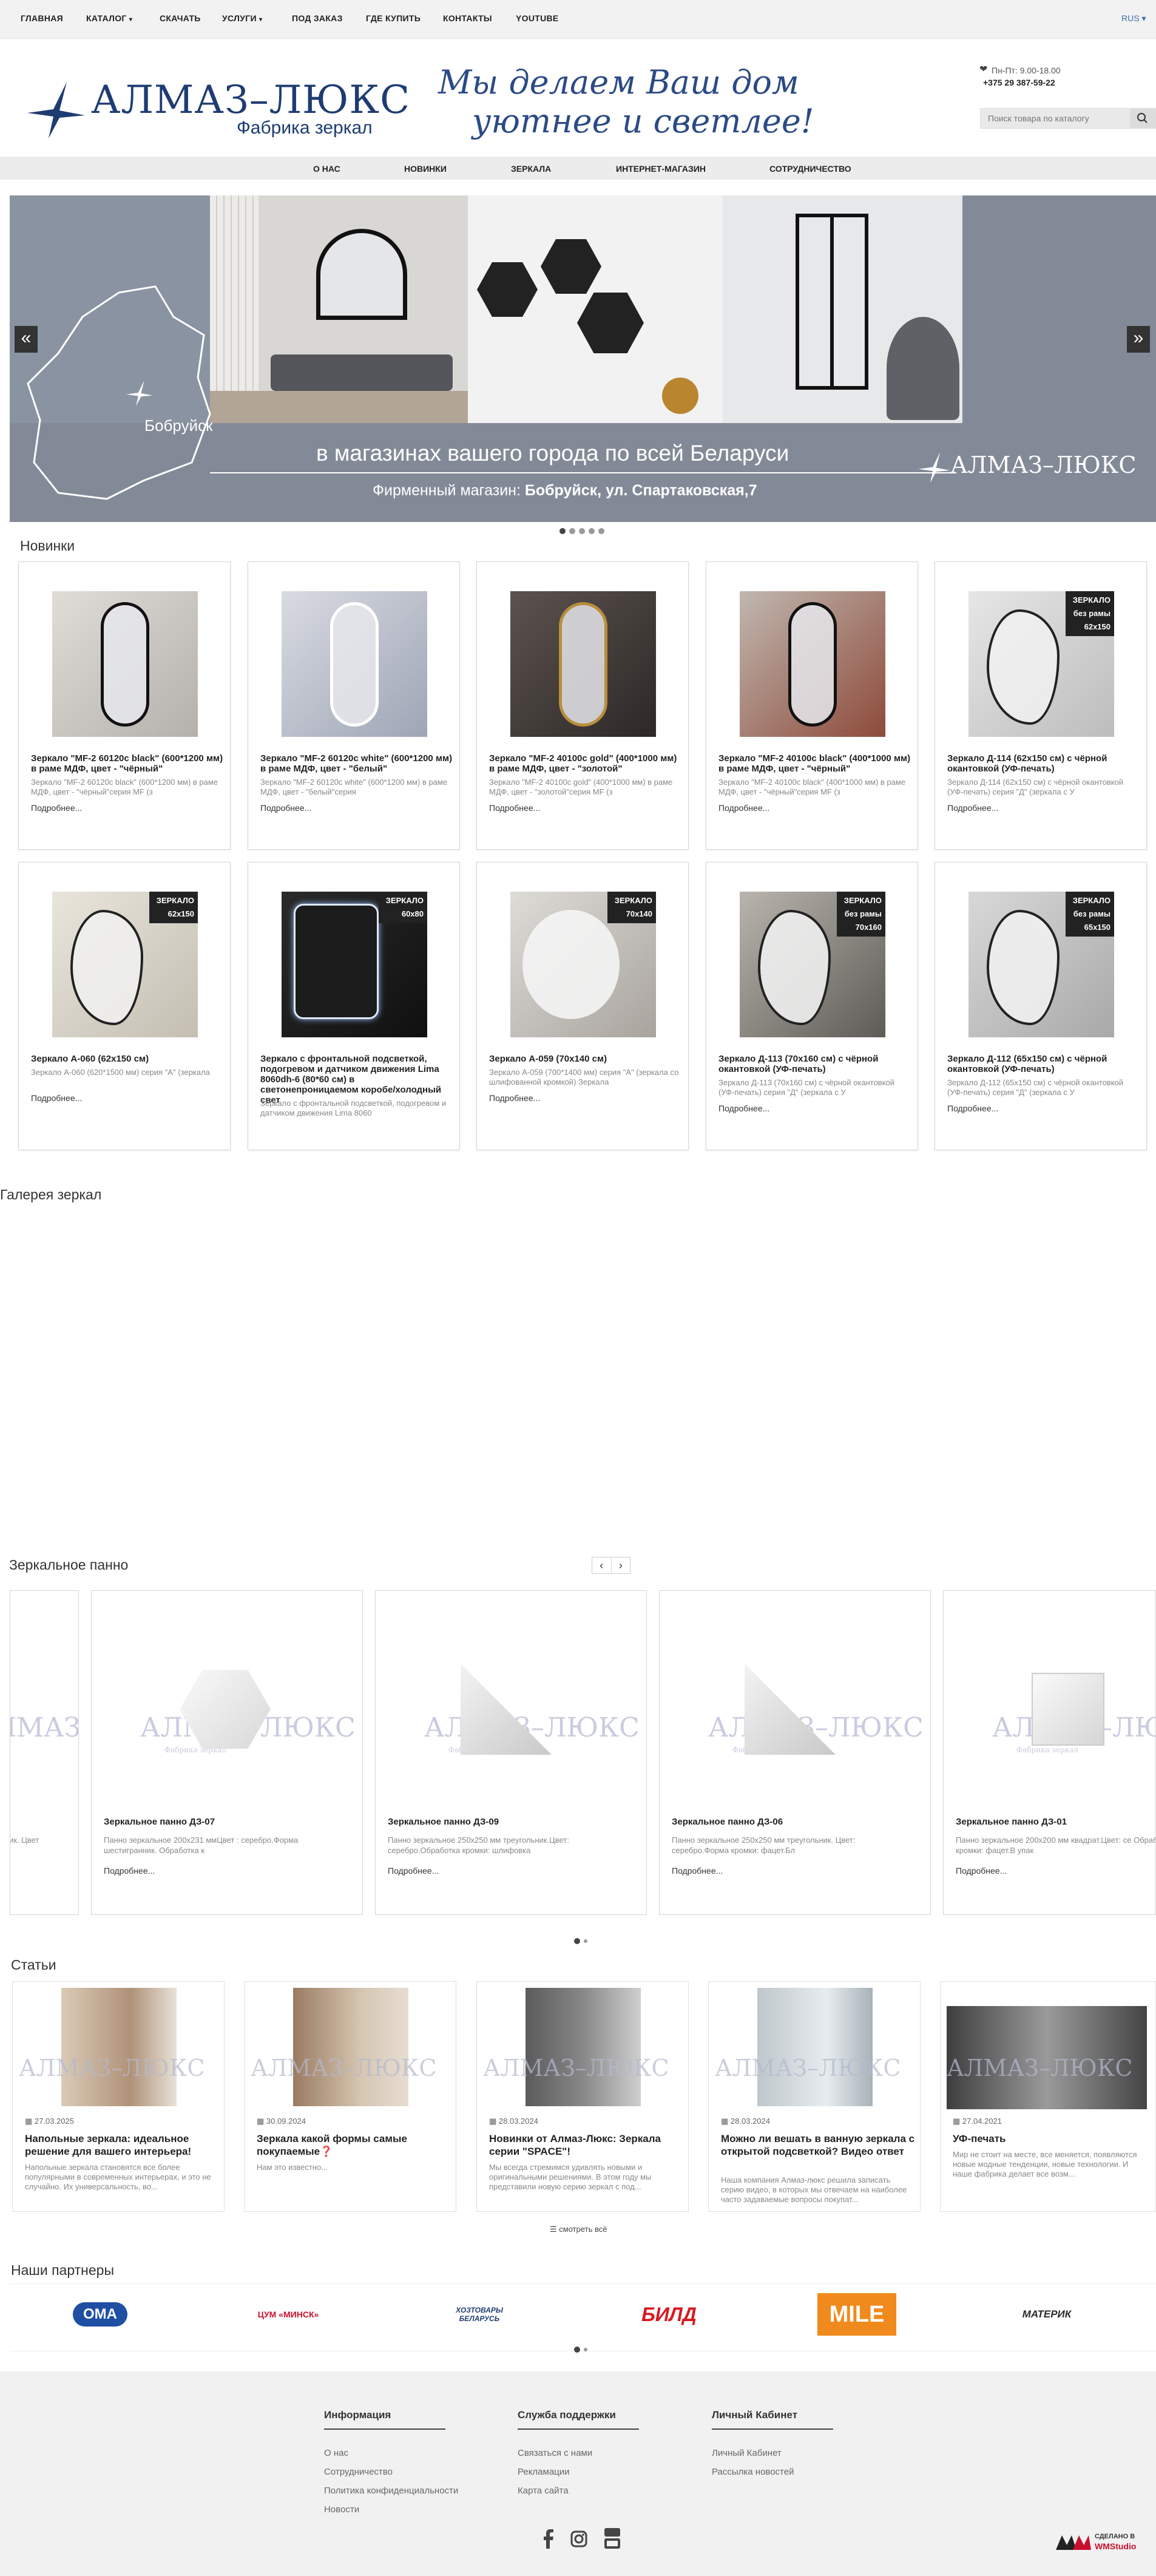 The height and width of the screenshot is (2576, 1156). I want to click on search-button, so click(1143, 119).